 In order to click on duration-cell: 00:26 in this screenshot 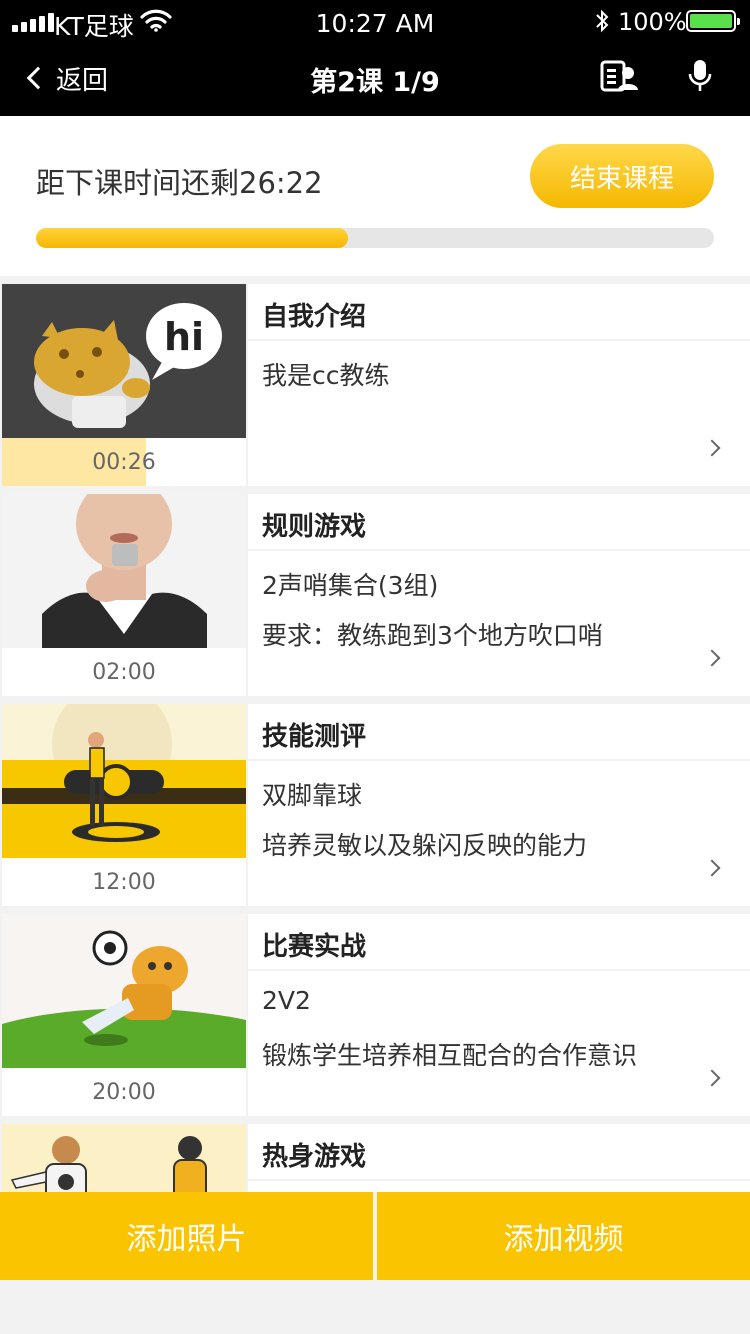, I will do `click(124, 462)`.